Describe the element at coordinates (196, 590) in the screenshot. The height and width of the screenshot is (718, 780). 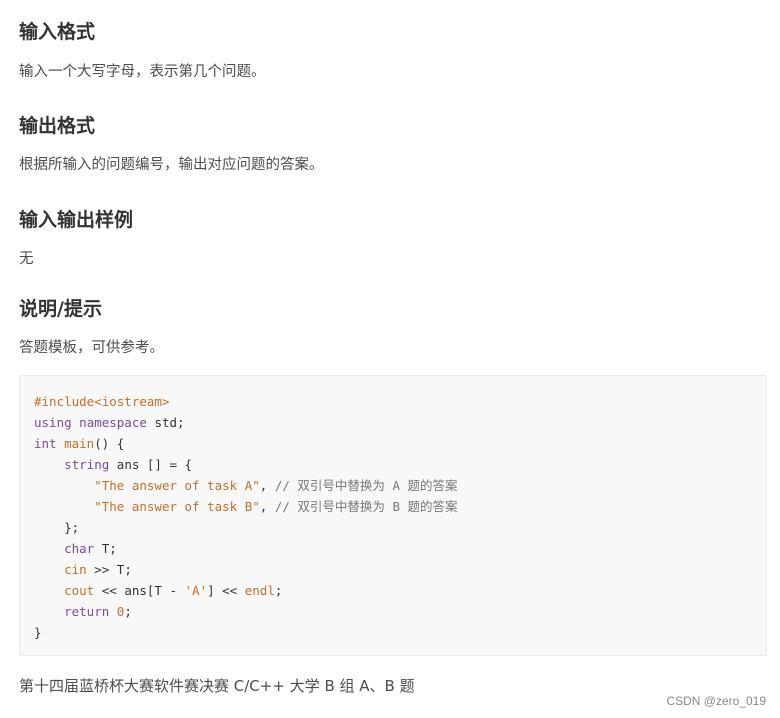
I see `code-string: 'A'` at that location.